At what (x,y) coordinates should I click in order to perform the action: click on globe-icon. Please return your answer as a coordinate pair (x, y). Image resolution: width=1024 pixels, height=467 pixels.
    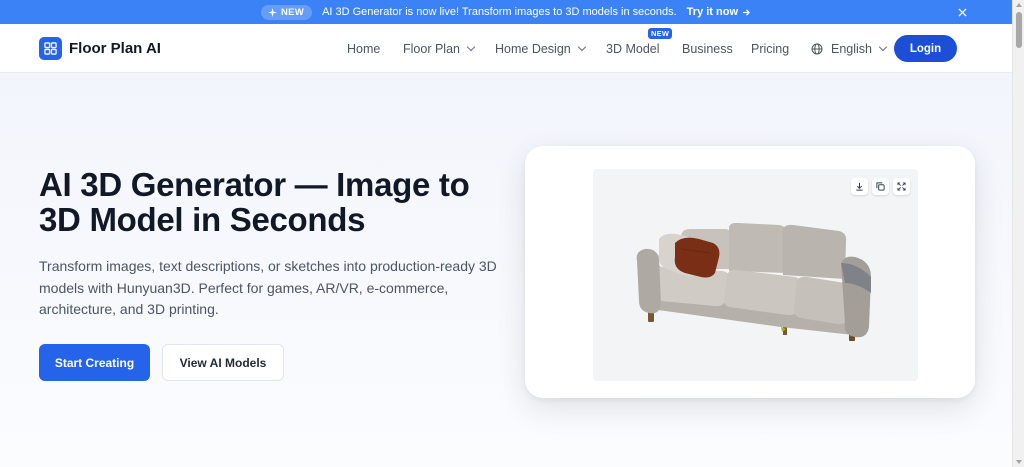
    Looking at the image, I should click on (817, 48).